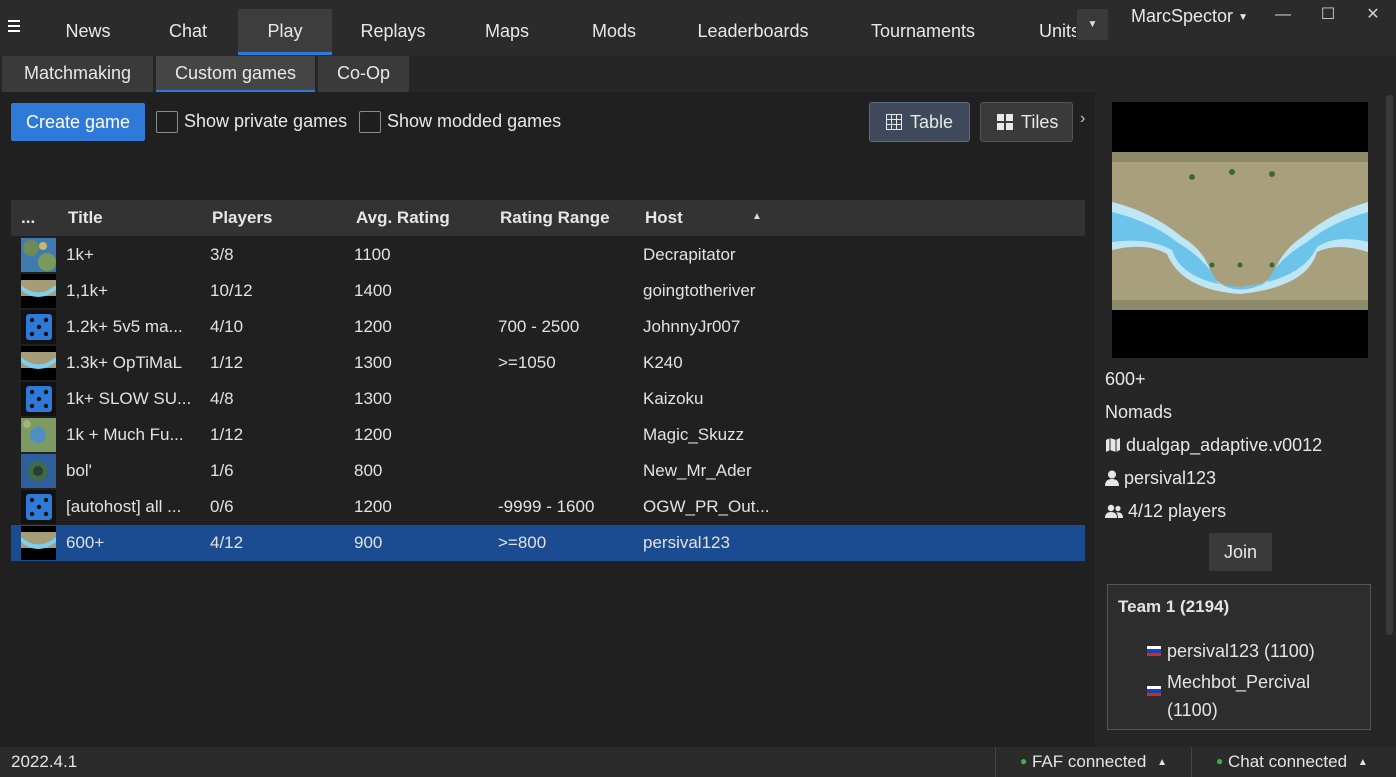  Describe the element at coordinates (1240, 230) in the screenshot. I see `map-preview-image` at that location.